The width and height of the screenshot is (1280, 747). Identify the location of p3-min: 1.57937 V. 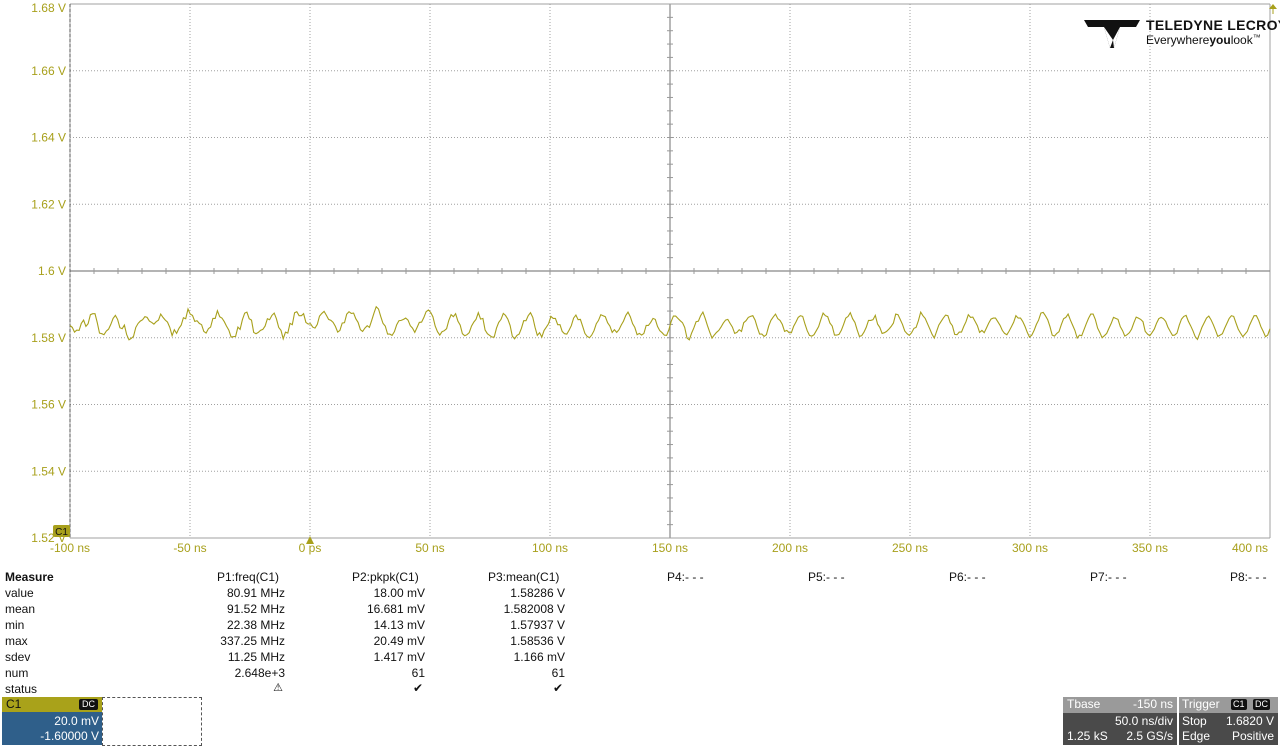
(537, 625).